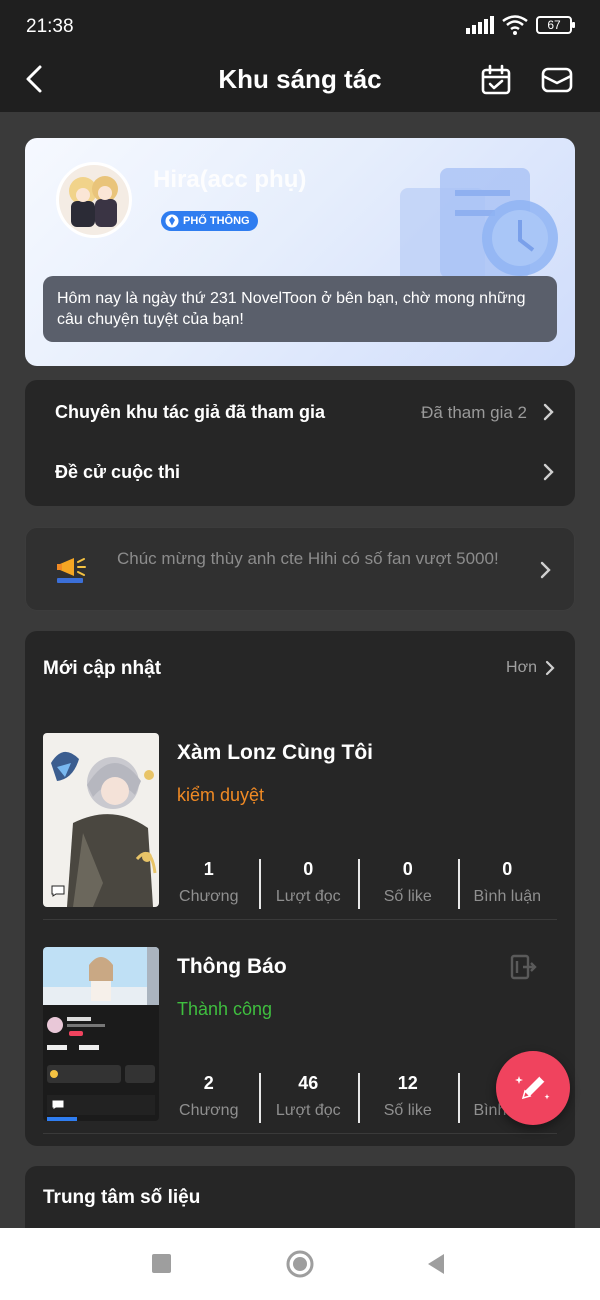 This screenshot has width=600, height=1300. Describe the element at coordinates (308, 1083) in the screenshot. I see `stat-value: 46` at that location.